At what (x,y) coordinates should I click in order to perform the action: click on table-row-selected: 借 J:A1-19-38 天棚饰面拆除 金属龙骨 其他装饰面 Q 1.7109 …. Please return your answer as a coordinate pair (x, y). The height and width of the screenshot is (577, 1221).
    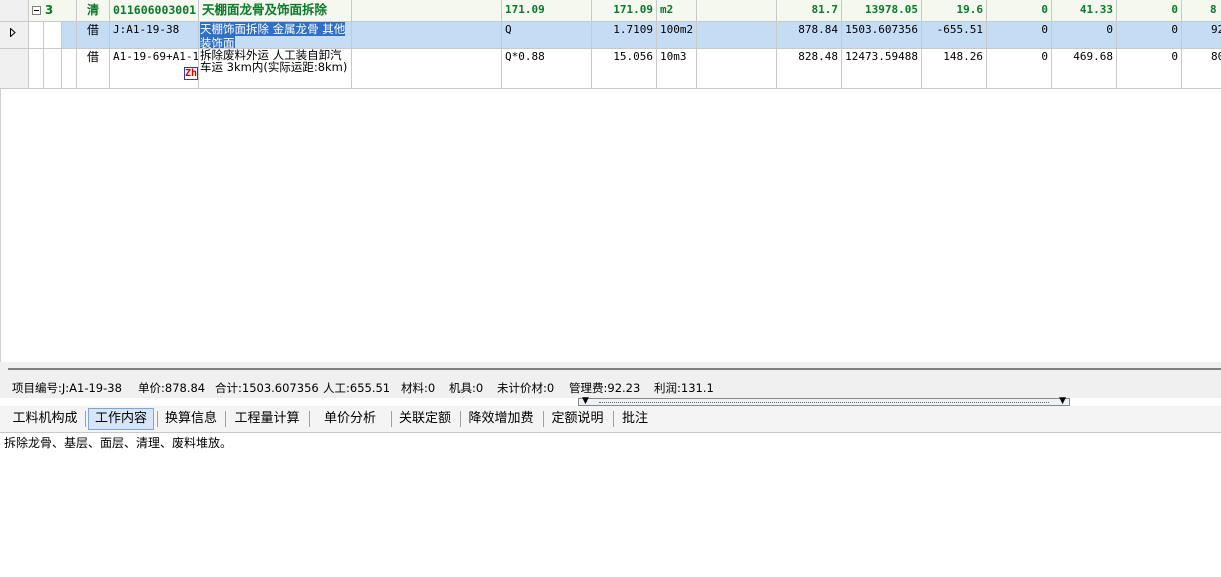
    Looking at the image, I should click on (610, 35).